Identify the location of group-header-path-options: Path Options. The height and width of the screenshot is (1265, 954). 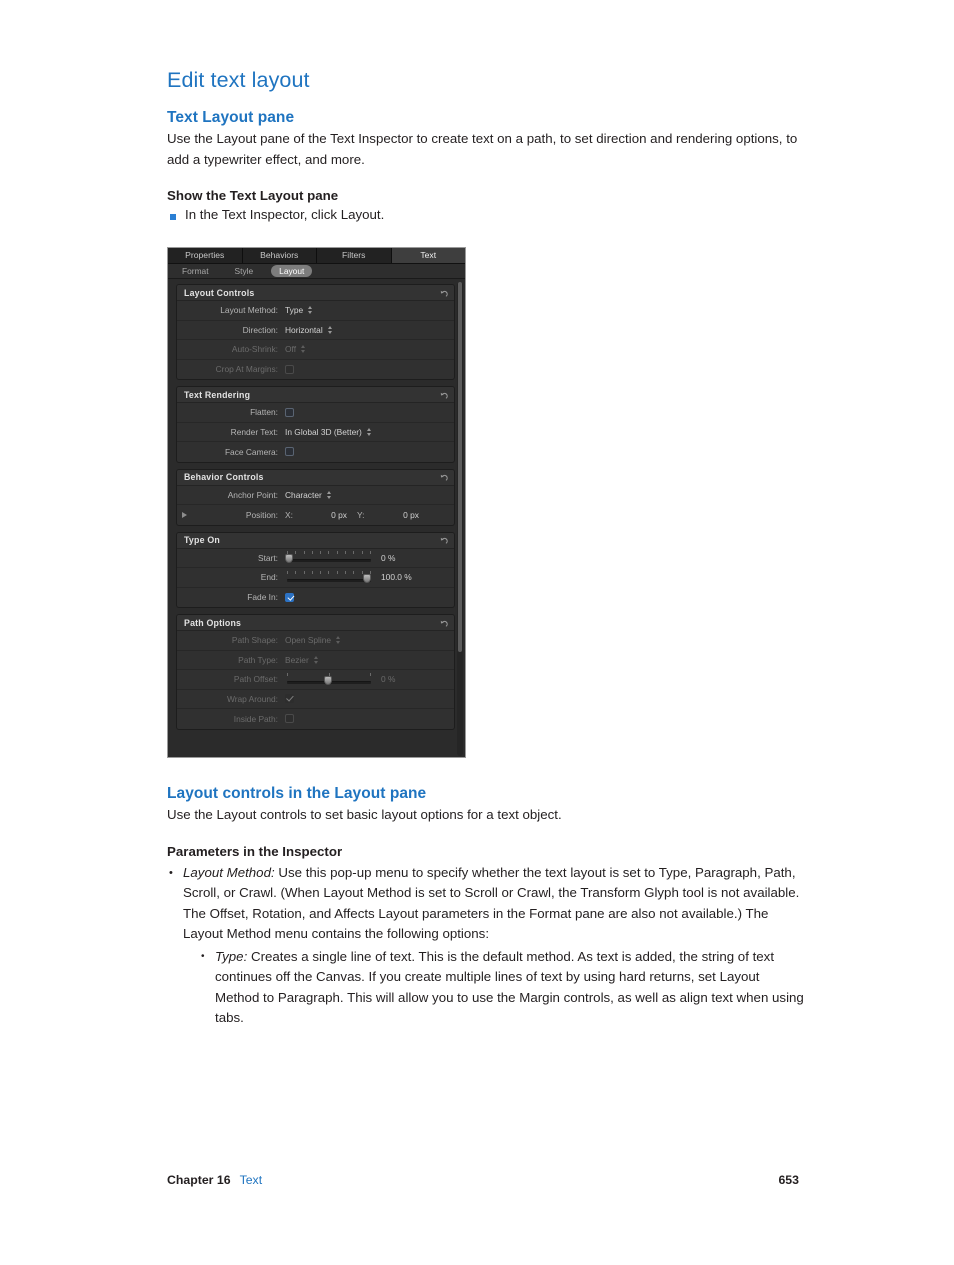
(315, 623).